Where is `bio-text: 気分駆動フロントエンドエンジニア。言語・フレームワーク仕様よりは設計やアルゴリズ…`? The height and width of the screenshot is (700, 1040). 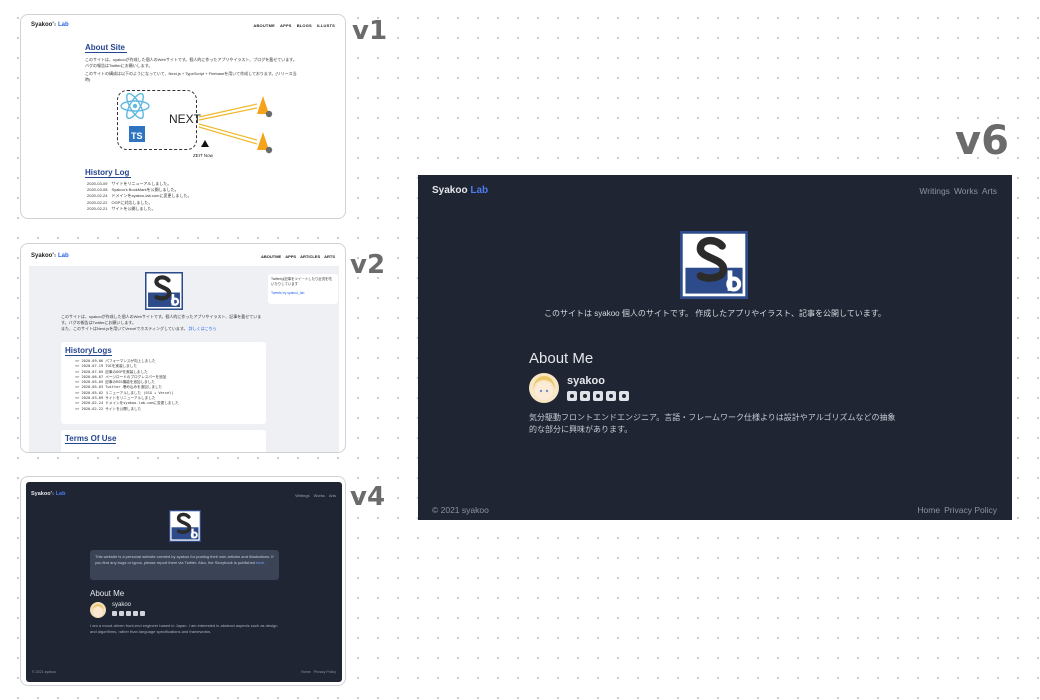
bio-text: 気分駆動フロントエンドエンジニア。言語・フレームワーク仕様よりは設計やアルゴリズ… is located at coordinates (712, 423).